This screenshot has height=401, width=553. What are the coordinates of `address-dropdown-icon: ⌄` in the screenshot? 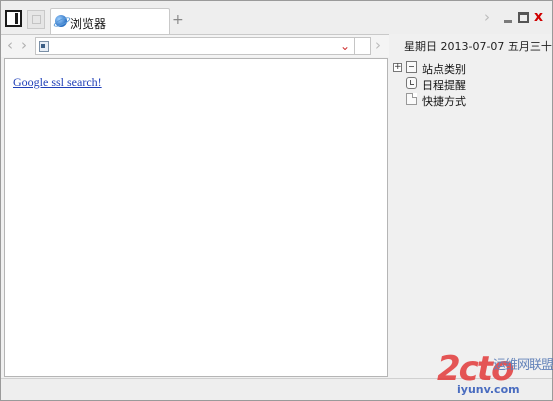 It's located at (345, 46).